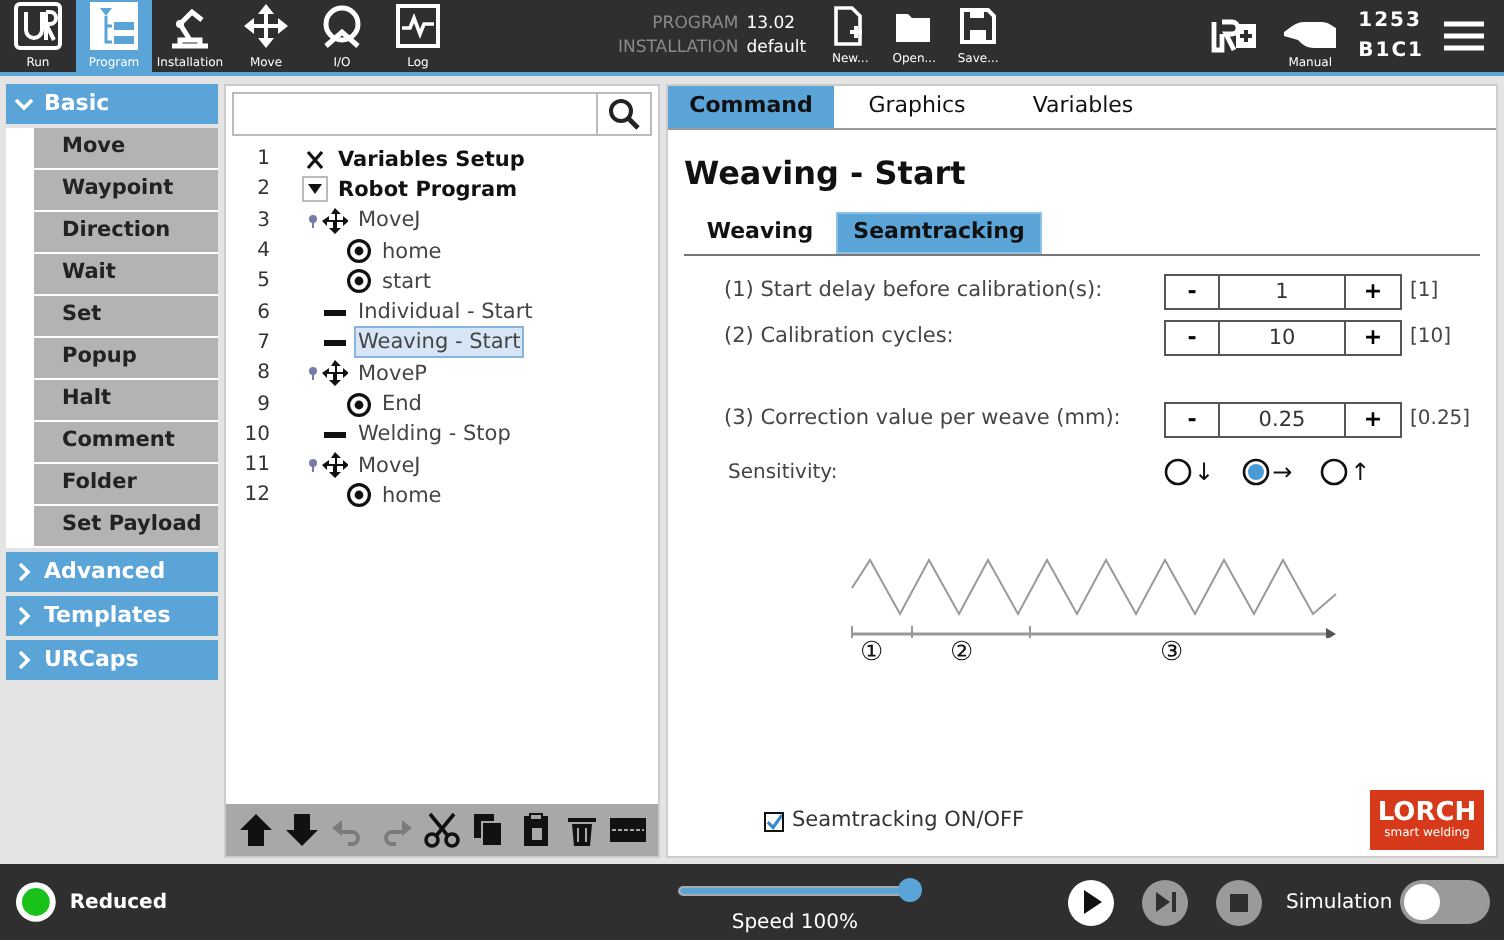  What do you see at coordinates (392, 373) in the screenshot?
I see `program-node: MoveP` at bounding box center [392, 373].